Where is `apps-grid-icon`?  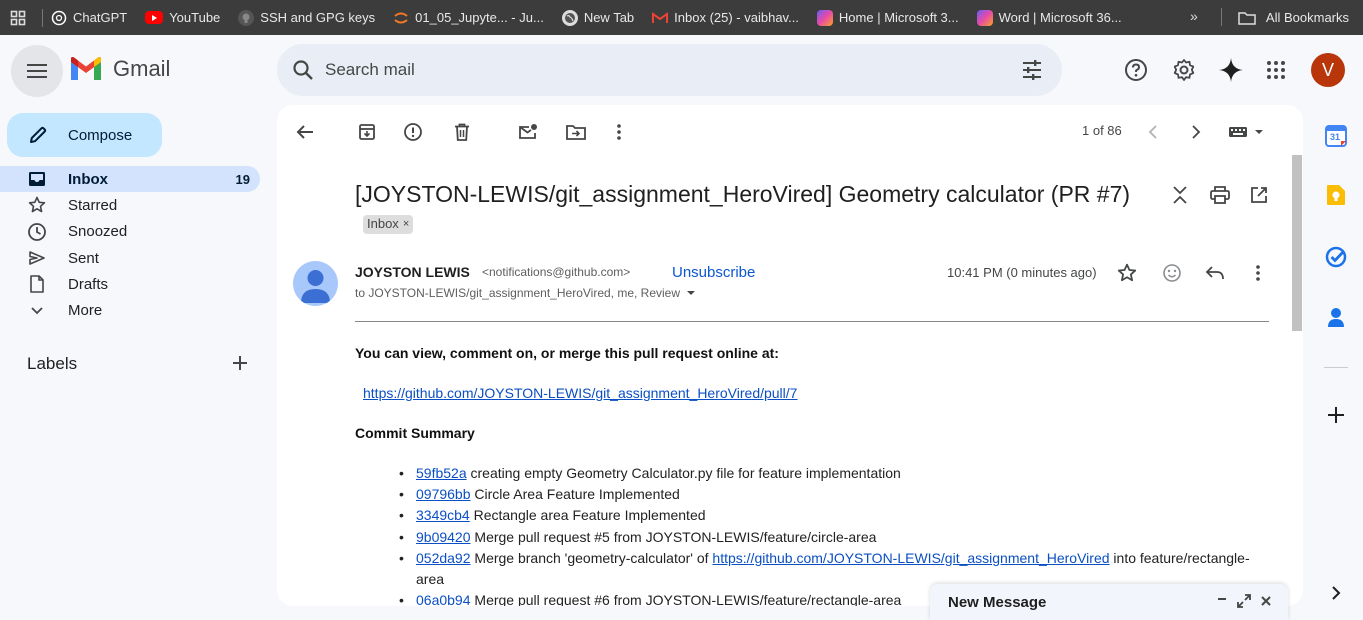 apps-grid-icon is located at coordinates (18, 17).